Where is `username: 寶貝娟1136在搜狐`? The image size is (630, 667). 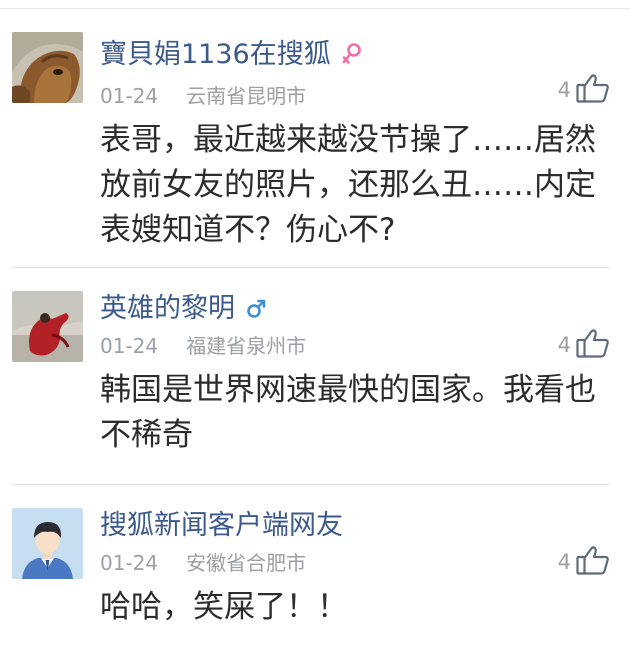 username: 寶貝娟1136在搜狐 is located at coordinates (231, 56).